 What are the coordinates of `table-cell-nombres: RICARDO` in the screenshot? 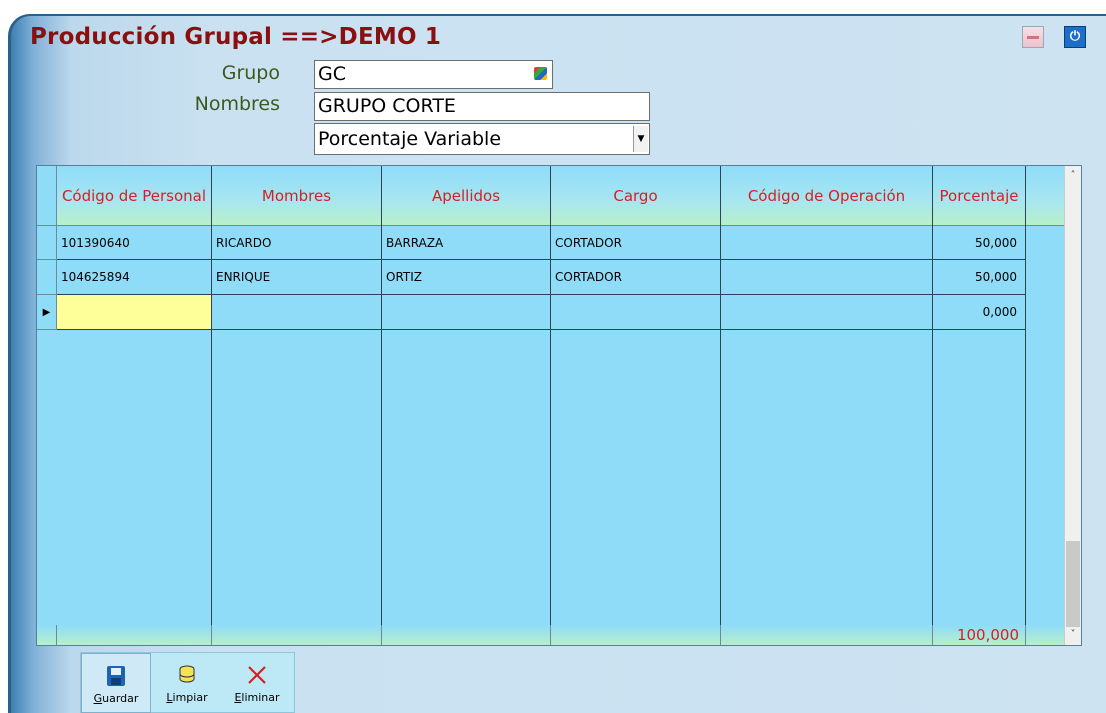 It's located at (297, 243).